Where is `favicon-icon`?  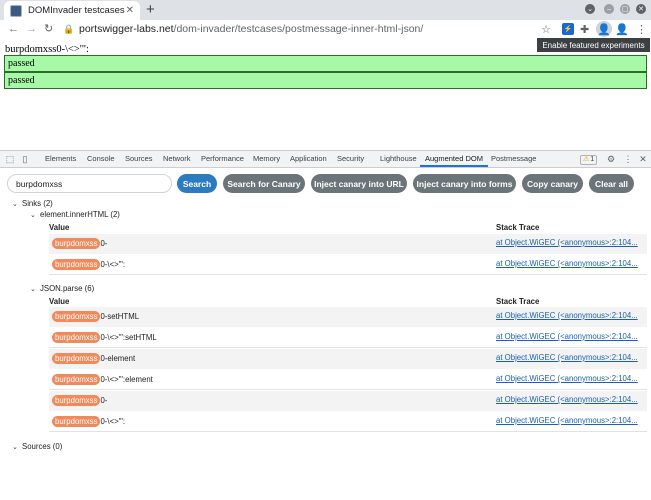 favicon-icon is located at coordinates (16, 10).